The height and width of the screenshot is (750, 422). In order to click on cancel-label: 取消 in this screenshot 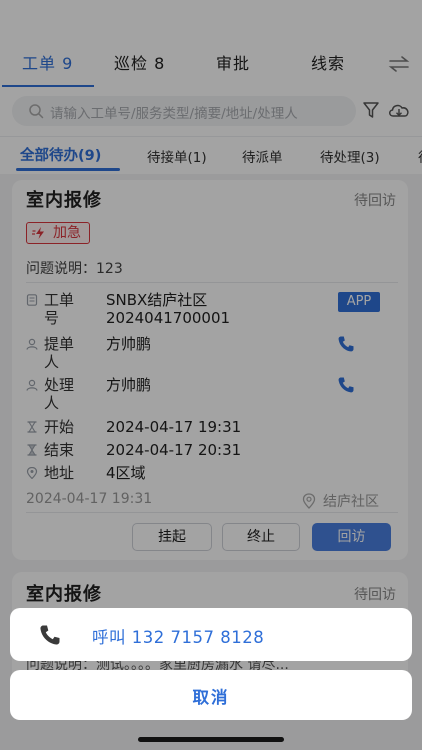, I will do `click(211, 697)`.